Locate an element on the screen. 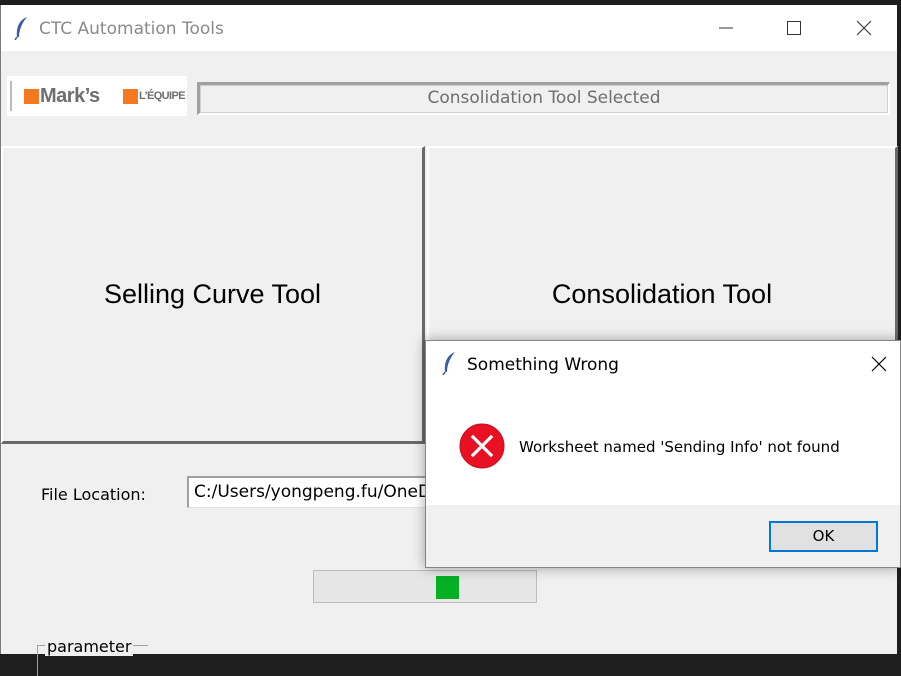 Image resolution: width=901 pixels, height=676 pixels. progress-fill is located at coordinates (447, 587).